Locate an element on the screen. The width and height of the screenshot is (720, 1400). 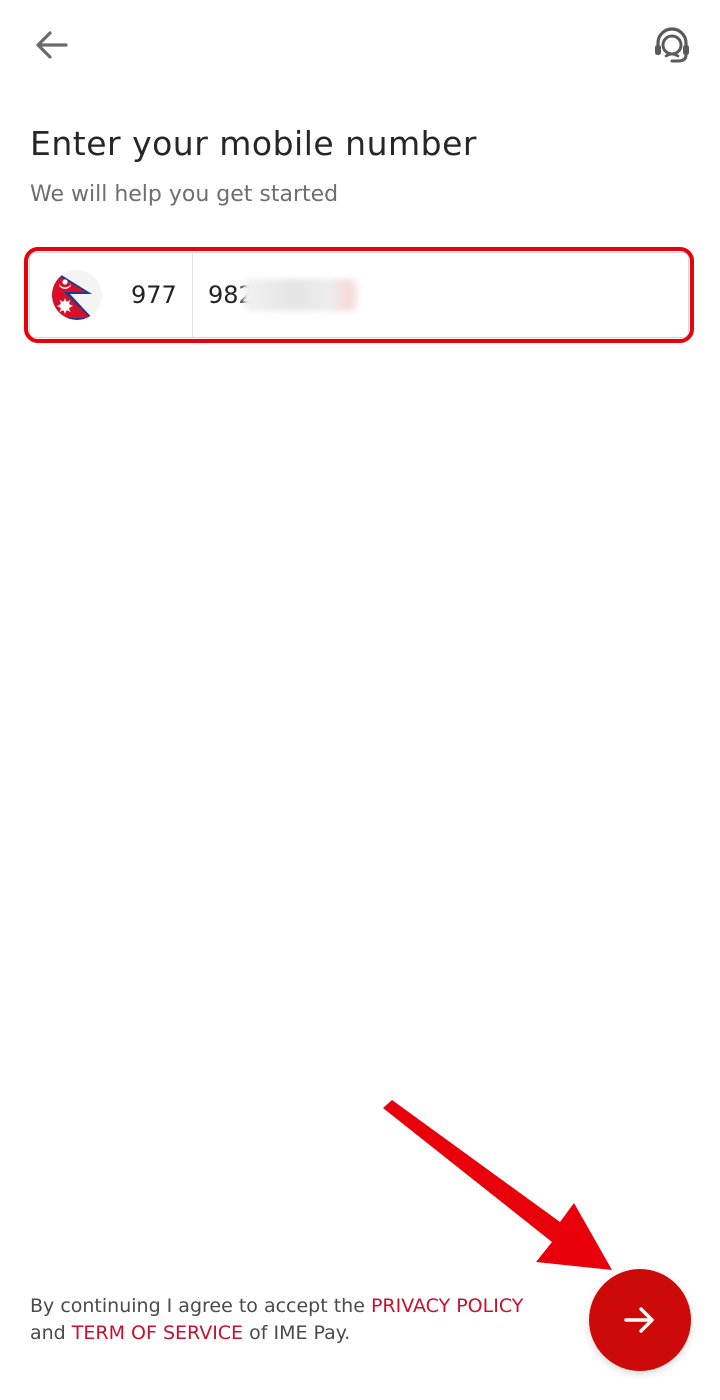
page-title: Enter your mobile number is located at coordinates (253, 143).